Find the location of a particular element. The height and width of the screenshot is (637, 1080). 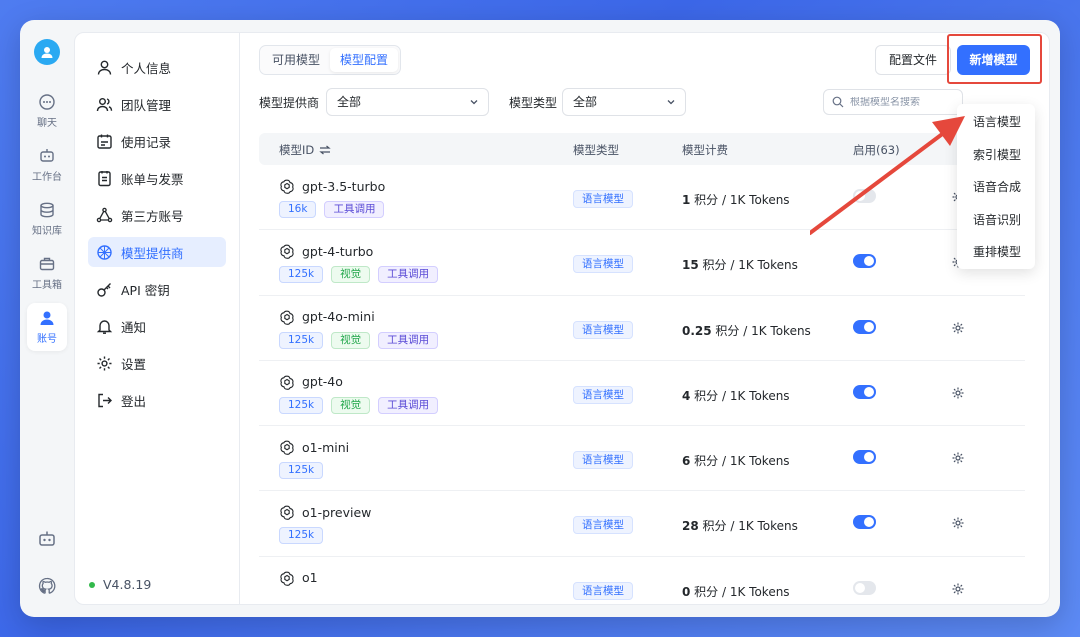

robot-icon is located at coordinates (47, 538).